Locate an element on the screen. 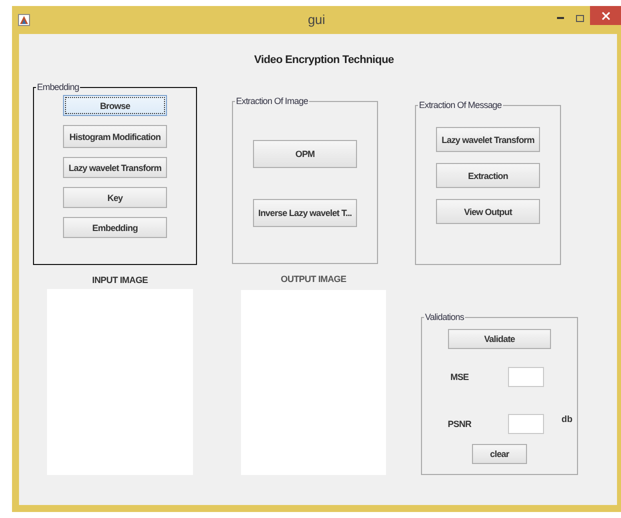 The width and height of the screenshot is (621, 518). close-icon is located at coordinates (606, 16).